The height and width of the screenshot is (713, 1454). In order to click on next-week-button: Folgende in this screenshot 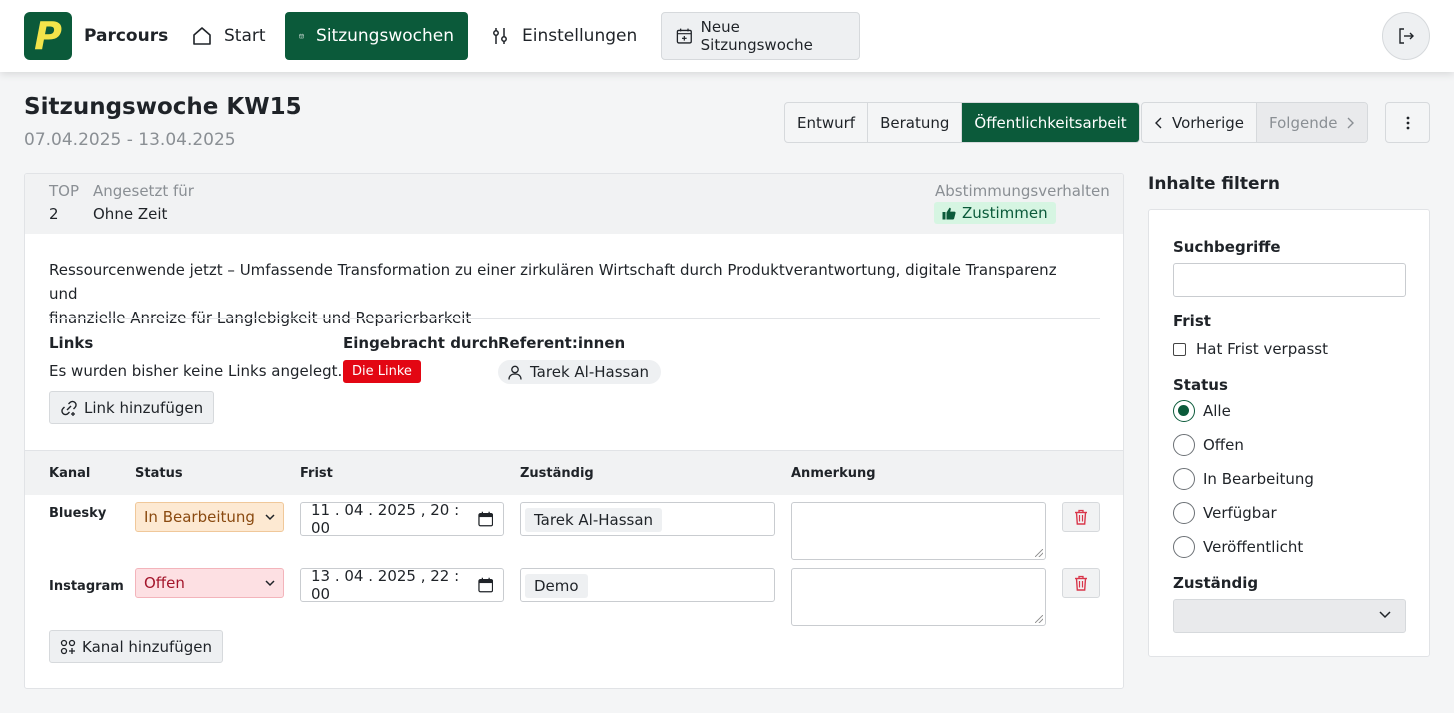, I will do `click(1312, 122)`.